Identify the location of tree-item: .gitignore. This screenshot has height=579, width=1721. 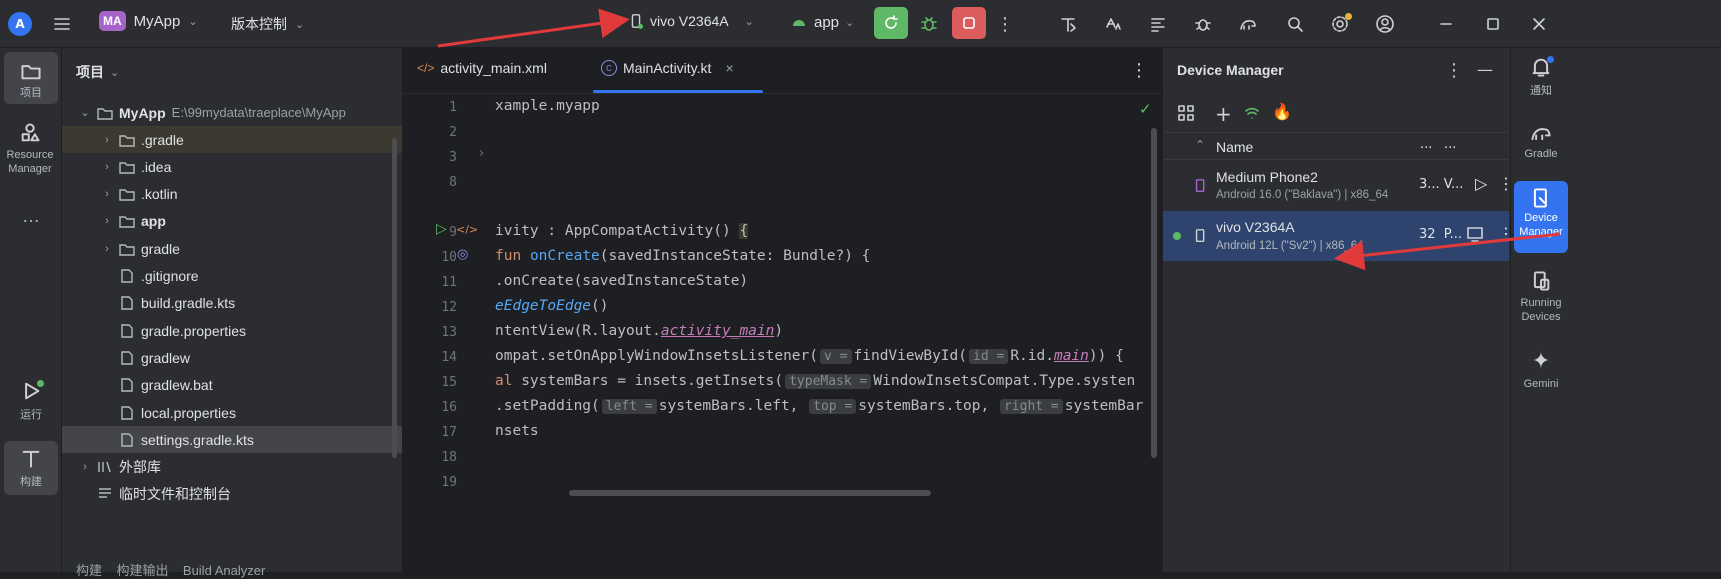
(232, 276).